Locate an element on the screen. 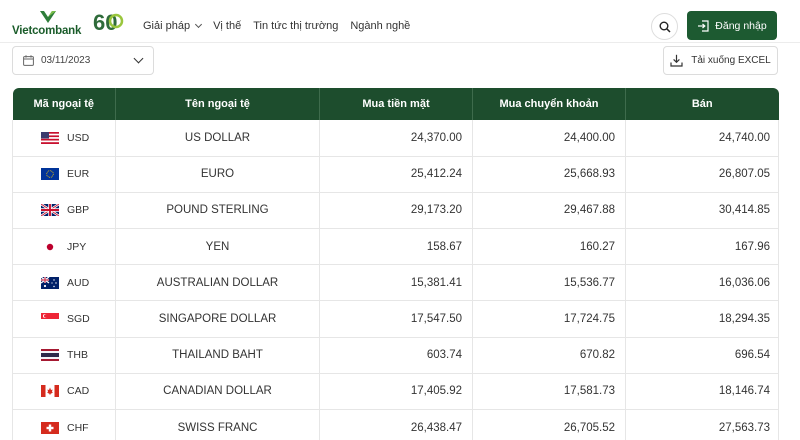  cell-currency-name: POUND STERLING is located at coordinates (217, 211).